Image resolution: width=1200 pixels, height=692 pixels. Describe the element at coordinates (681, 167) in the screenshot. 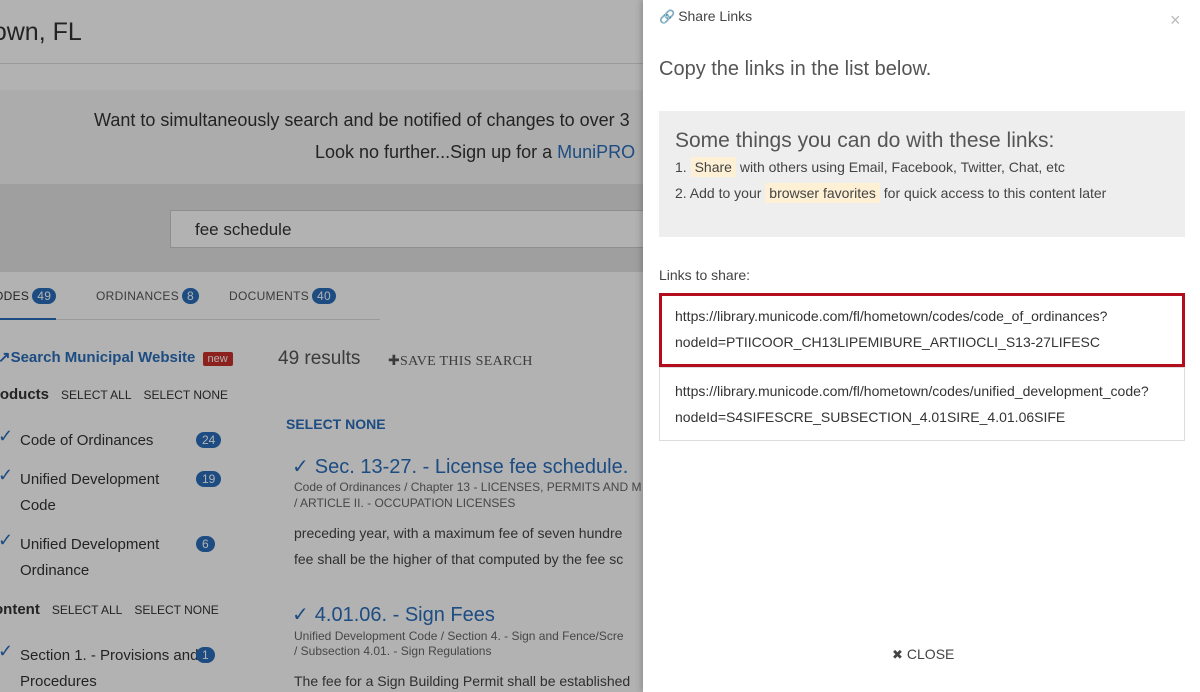

I see `tip-1-number: 1.` at that location.